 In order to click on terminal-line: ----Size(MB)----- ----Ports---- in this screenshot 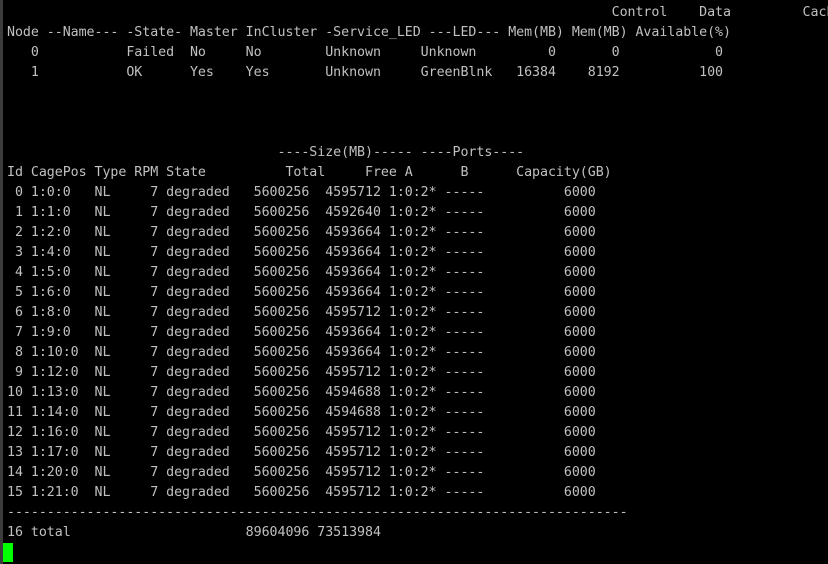, I will do `click(266, 152)`.